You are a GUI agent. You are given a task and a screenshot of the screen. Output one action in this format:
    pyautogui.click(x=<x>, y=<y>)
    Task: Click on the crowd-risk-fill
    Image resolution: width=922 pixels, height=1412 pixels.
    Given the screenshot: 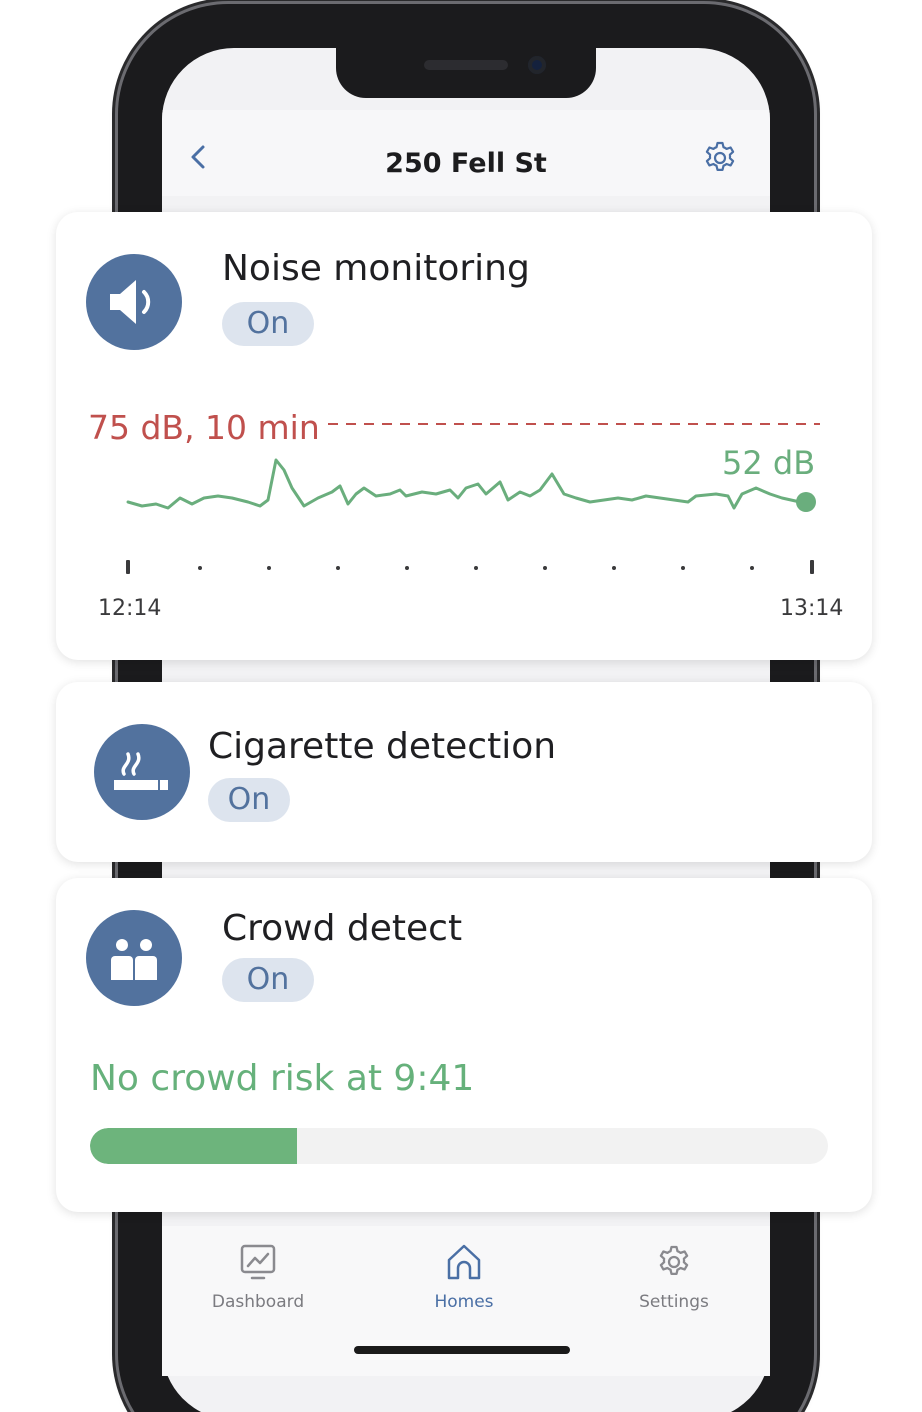 What is the action you would take?
    pyautogui.click(x=193, y=1146)
    